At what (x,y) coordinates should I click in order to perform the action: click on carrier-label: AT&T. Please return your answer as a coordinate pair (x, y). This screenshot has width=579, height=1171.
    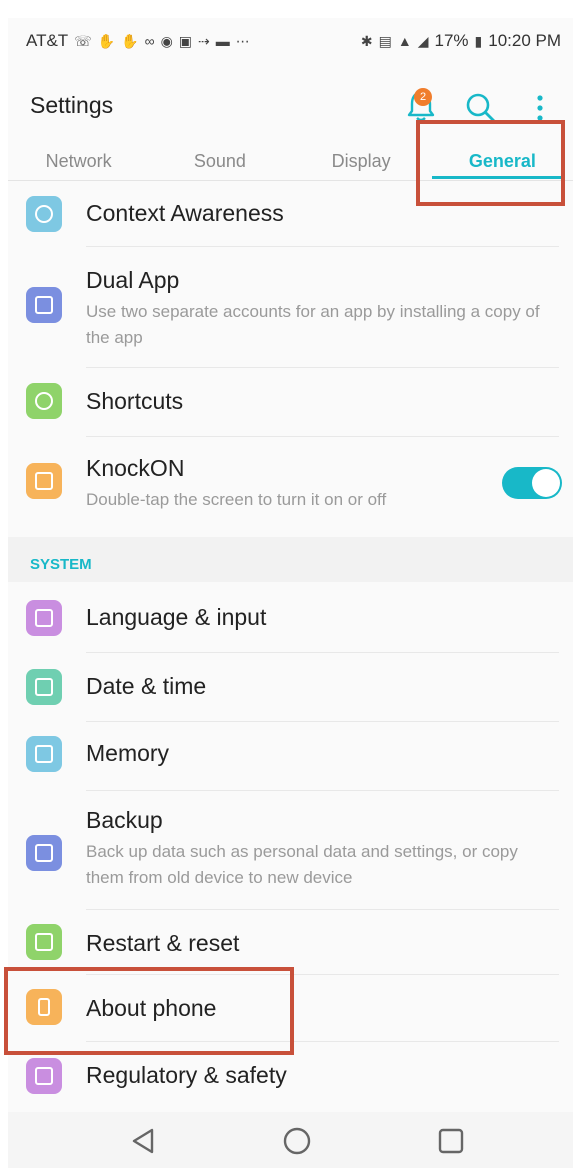
    Looking at the image, I should click on (47, 40).